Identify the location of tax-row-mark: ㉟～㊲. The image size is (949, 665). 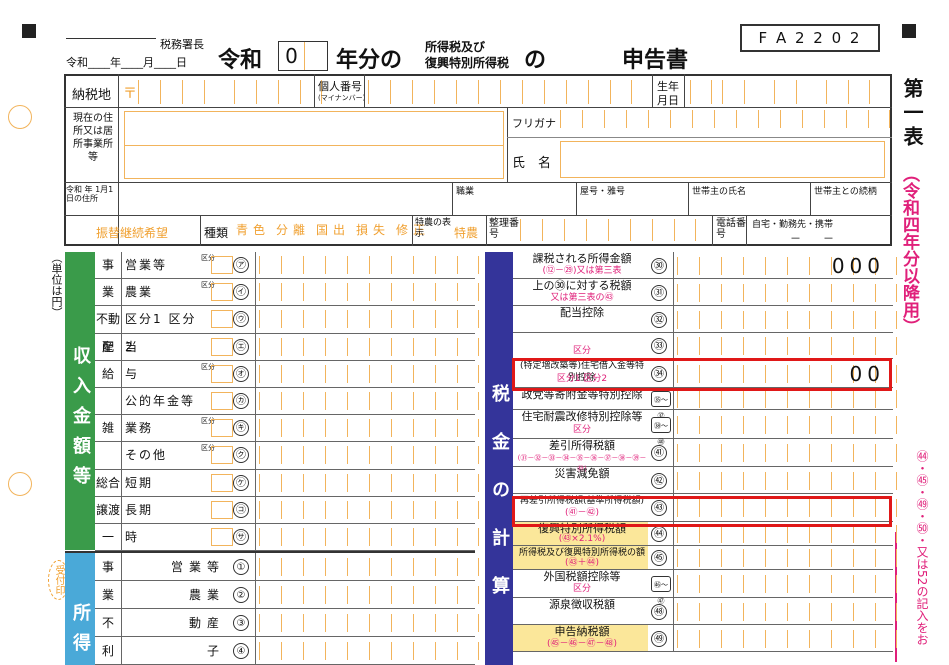
(661, 405).